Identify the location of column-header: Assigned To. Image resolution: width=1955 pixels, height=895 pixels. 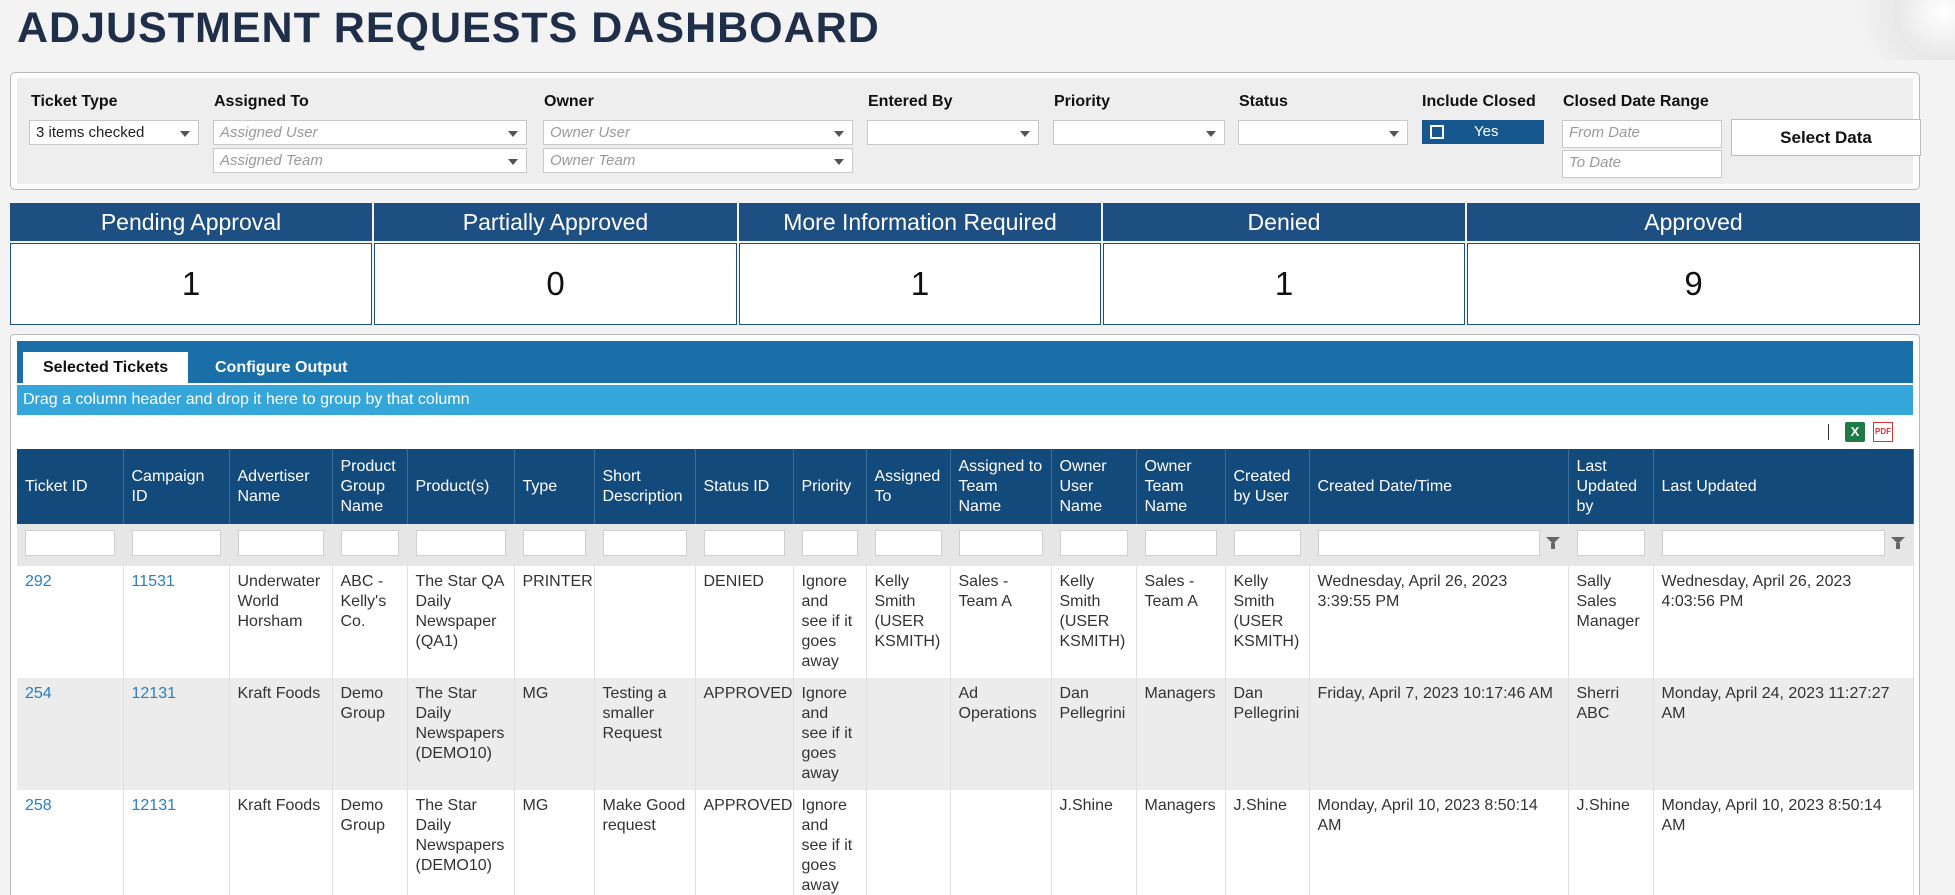
(908, 486).